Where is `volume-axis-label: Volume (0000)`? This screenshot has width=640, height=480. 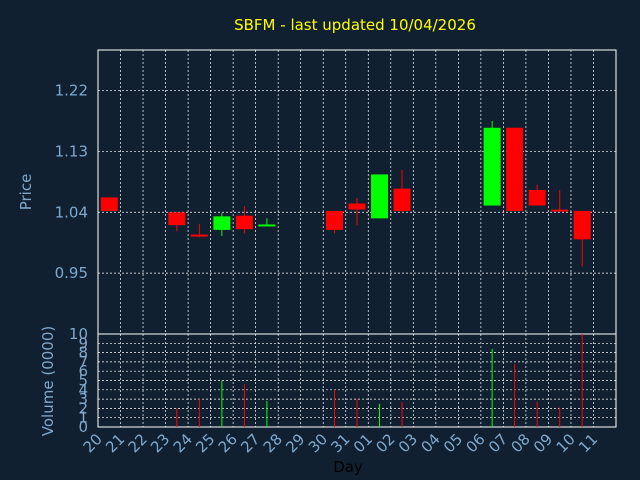 volume-axis-label: Volume (0000) is located at coordinates (48, 381).